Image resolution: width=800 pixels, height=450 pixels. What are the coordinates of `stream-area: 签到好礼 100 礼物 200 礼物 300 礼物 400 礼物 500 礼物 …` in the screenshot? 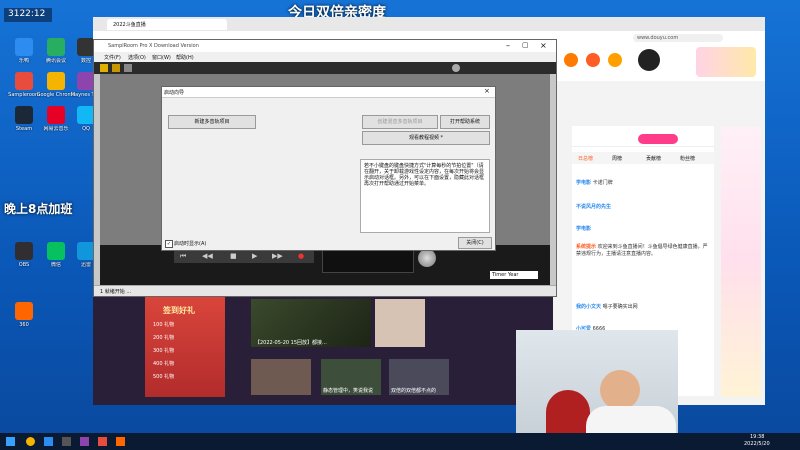 It's located at (323, 350).